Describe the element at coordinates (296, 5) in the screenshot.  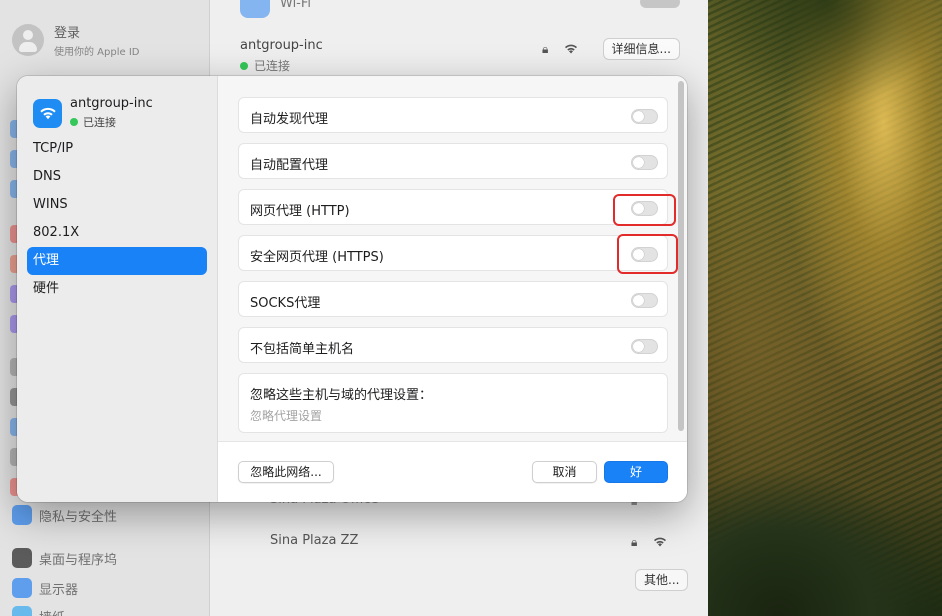
I see `wifi-label: Wi-Fi` at that location.